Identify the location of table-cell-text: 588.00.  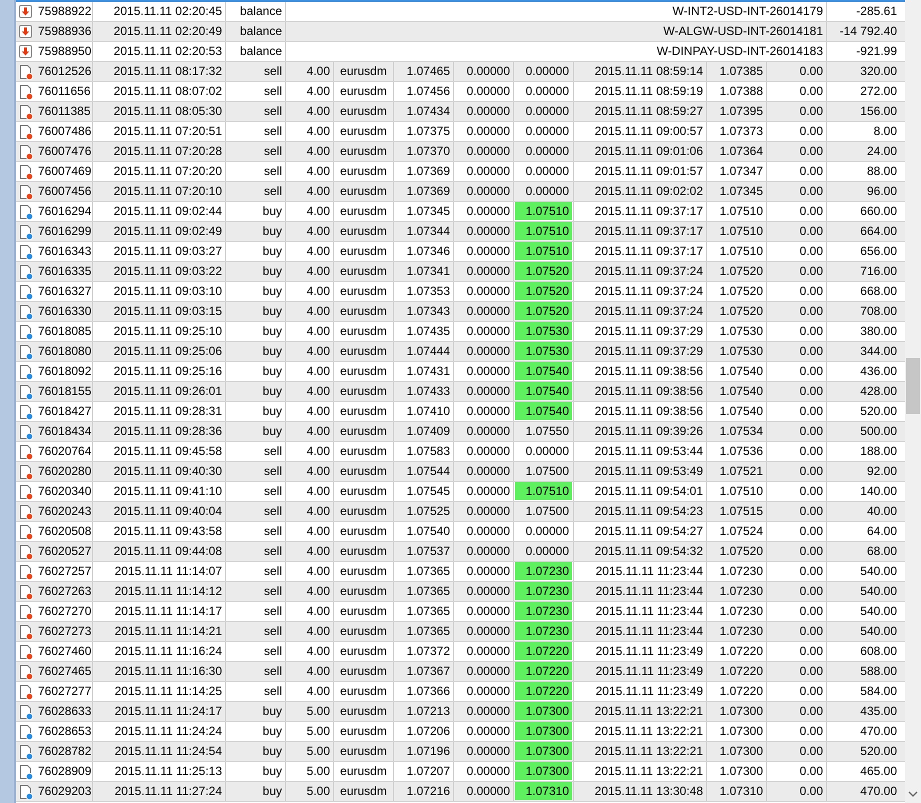
(878, 671).